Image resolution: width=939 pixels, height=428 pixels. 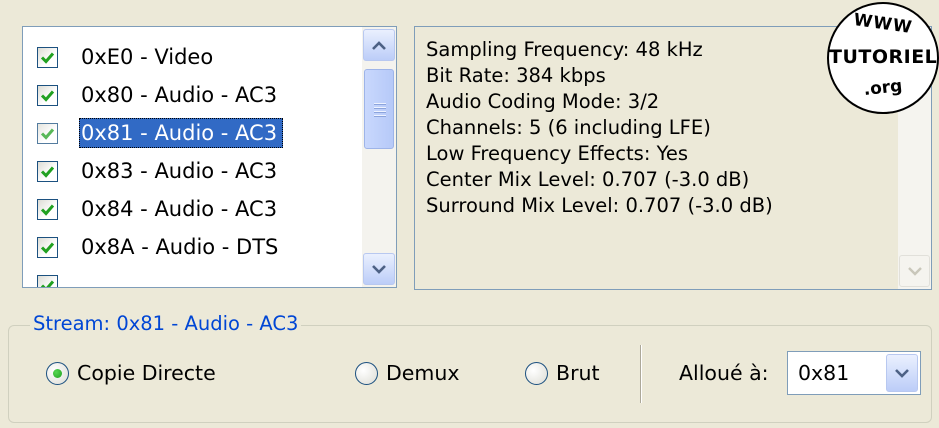 What do you see at coordinates (166, 324) in the screenshot?
I see `stream-group-legend: Stream: 0x81 - Audio - AC3` at bounding box center [166, 324].